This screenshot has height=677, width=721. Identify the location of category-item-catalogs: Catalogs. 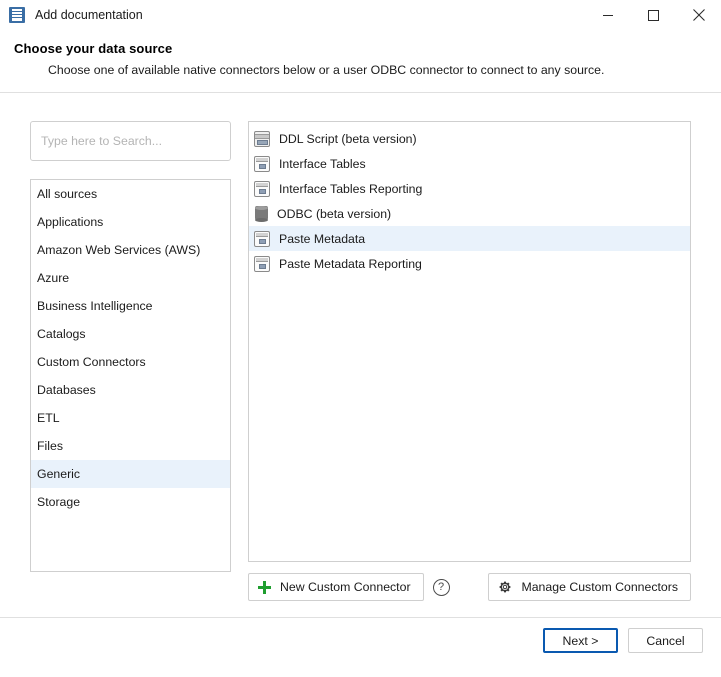
(130, 334).